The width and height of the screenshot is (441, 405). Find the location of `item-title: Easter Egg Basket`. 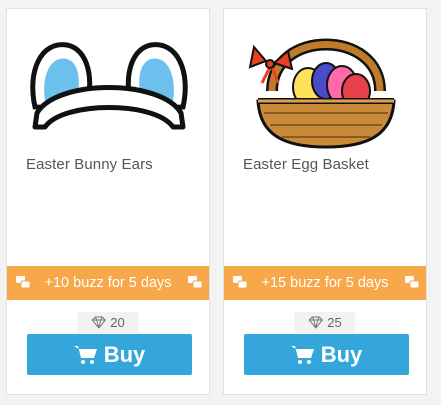

item-title: Easter Egg Basket is located at coordinates (306, 164).